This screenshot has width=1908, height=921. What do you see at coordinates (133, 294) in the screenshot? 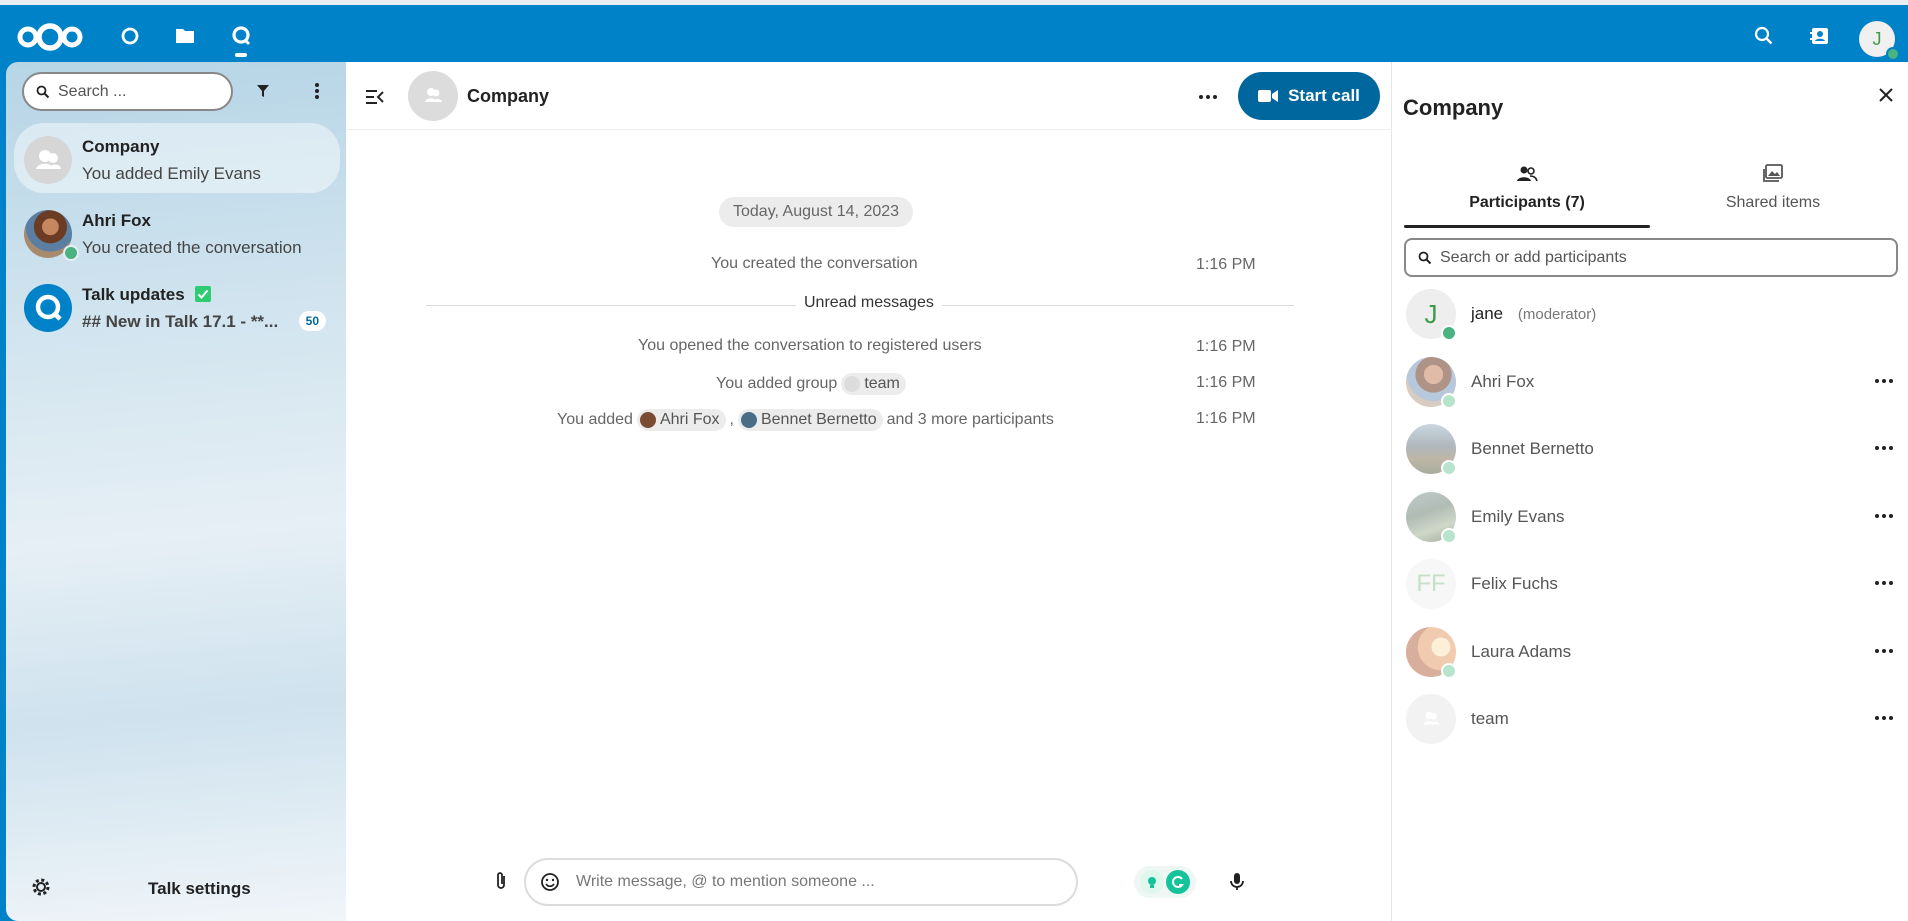
I see `conversation-name-text: Talk updates` at bounding box center [133, 294].